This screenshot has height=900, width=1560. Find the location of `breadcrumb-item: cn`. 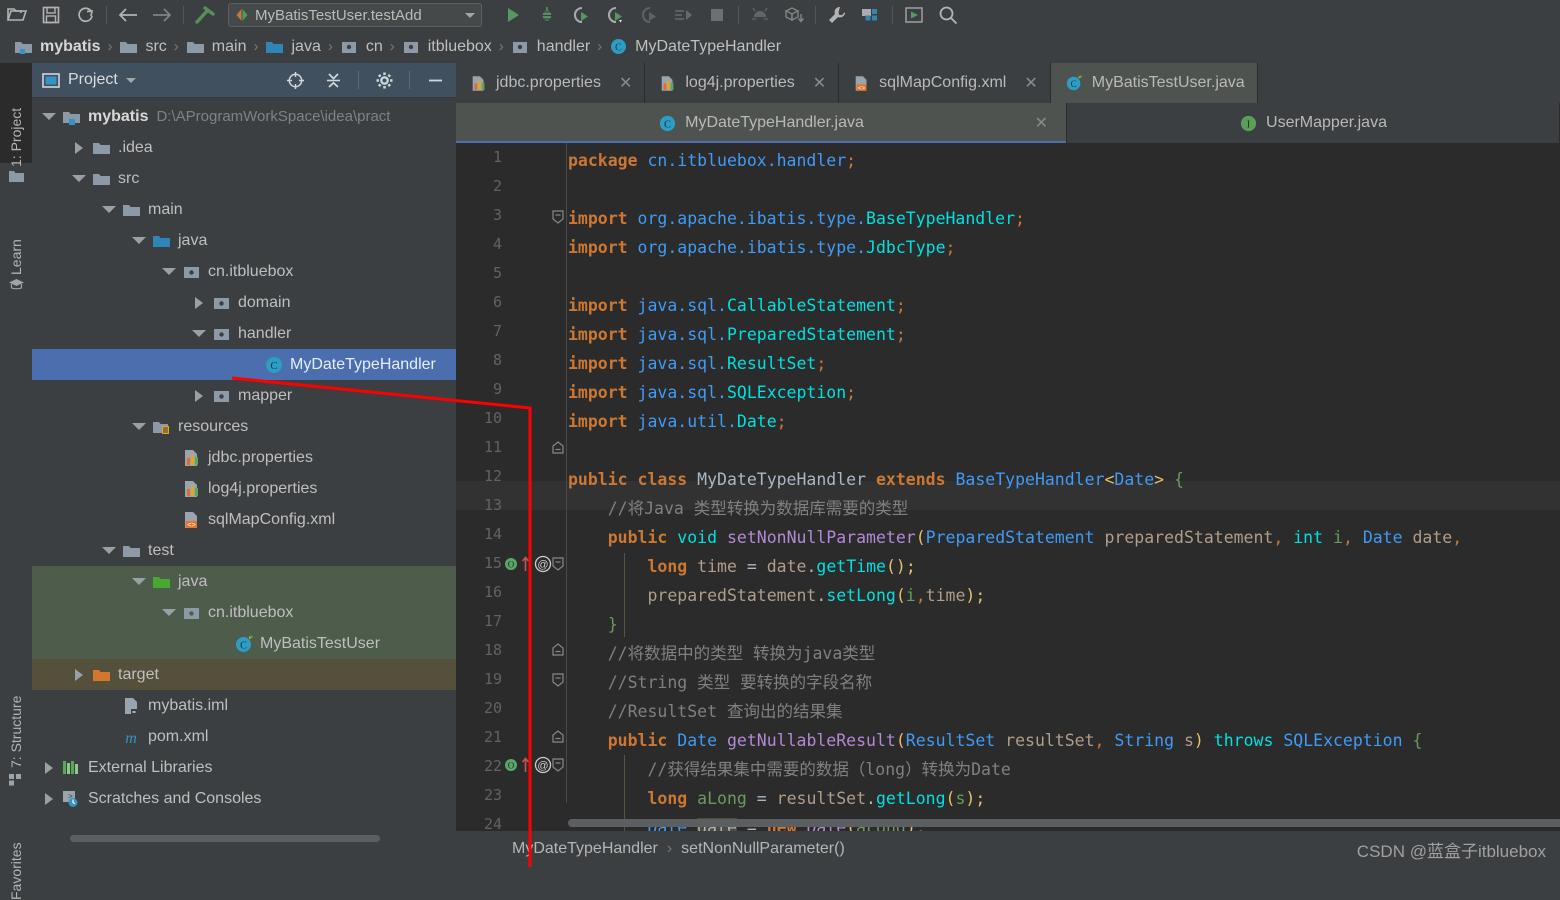

breadcrumb-item: cn is located at coordinates (364, 47).